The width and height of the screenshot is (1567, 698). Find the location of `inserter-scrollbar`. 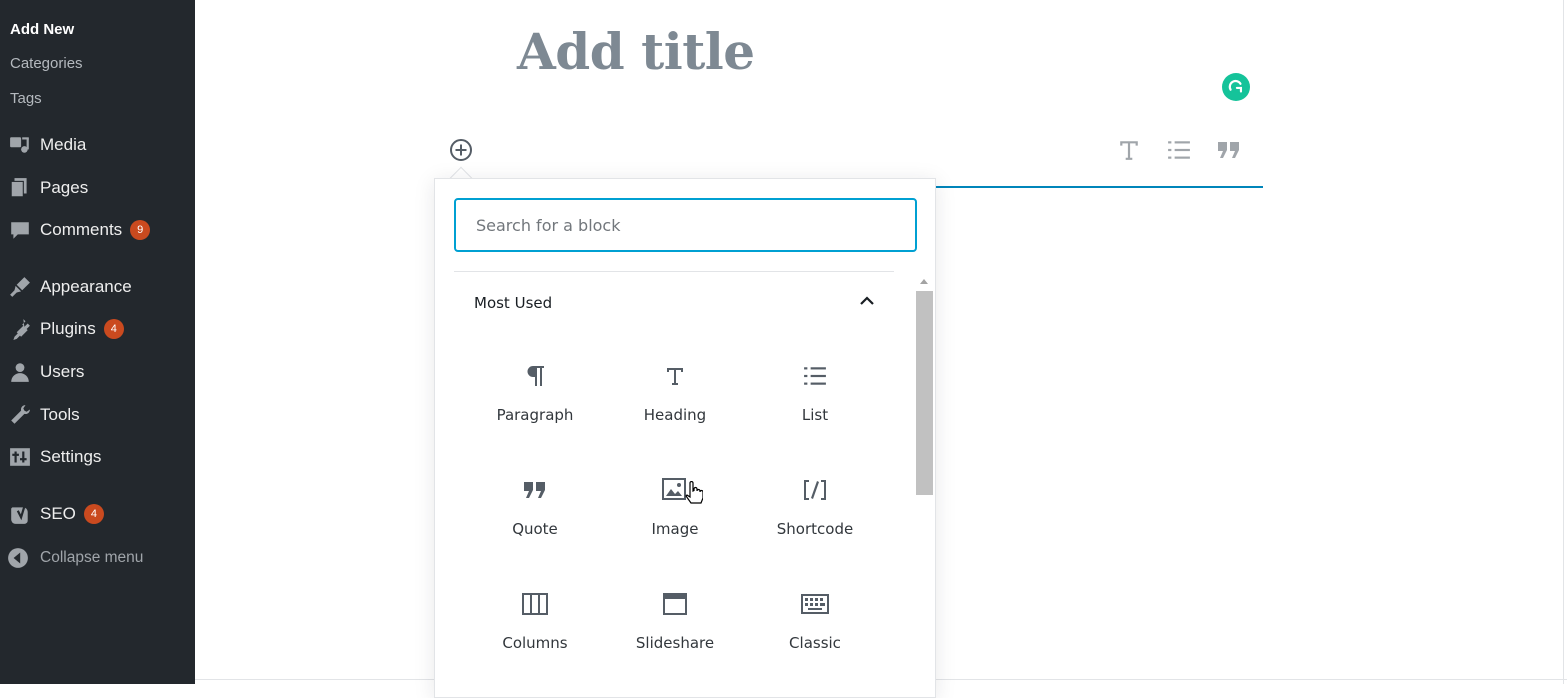

inserter-scrollbar is located at coordinates (924, 487).